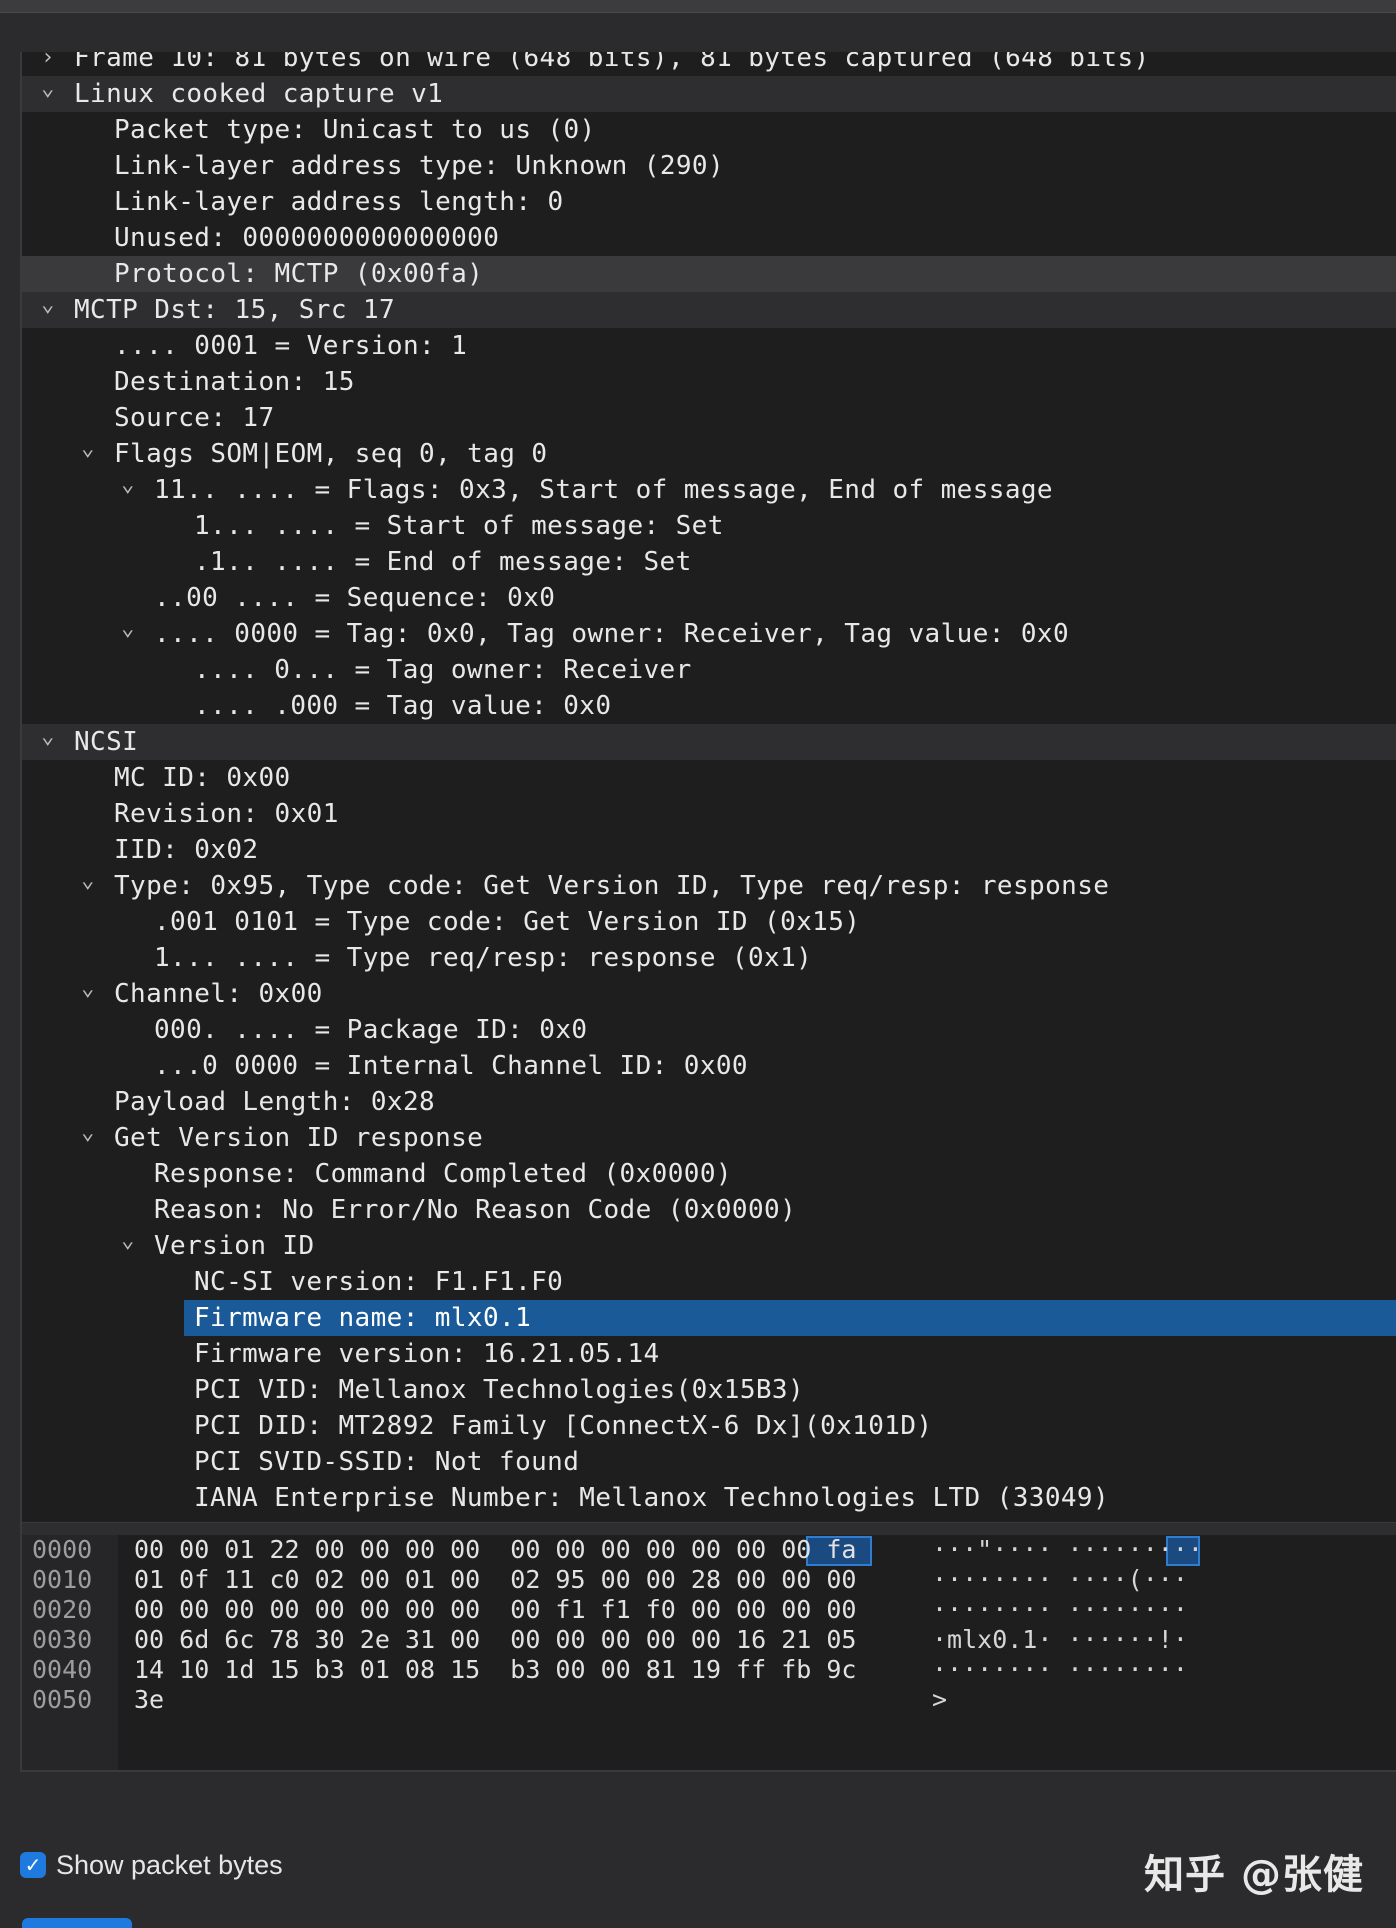 The image size is (1396, 1928). I want to click on tree-row: Protocol: MCTP (0x00fa), so click(709, 274).